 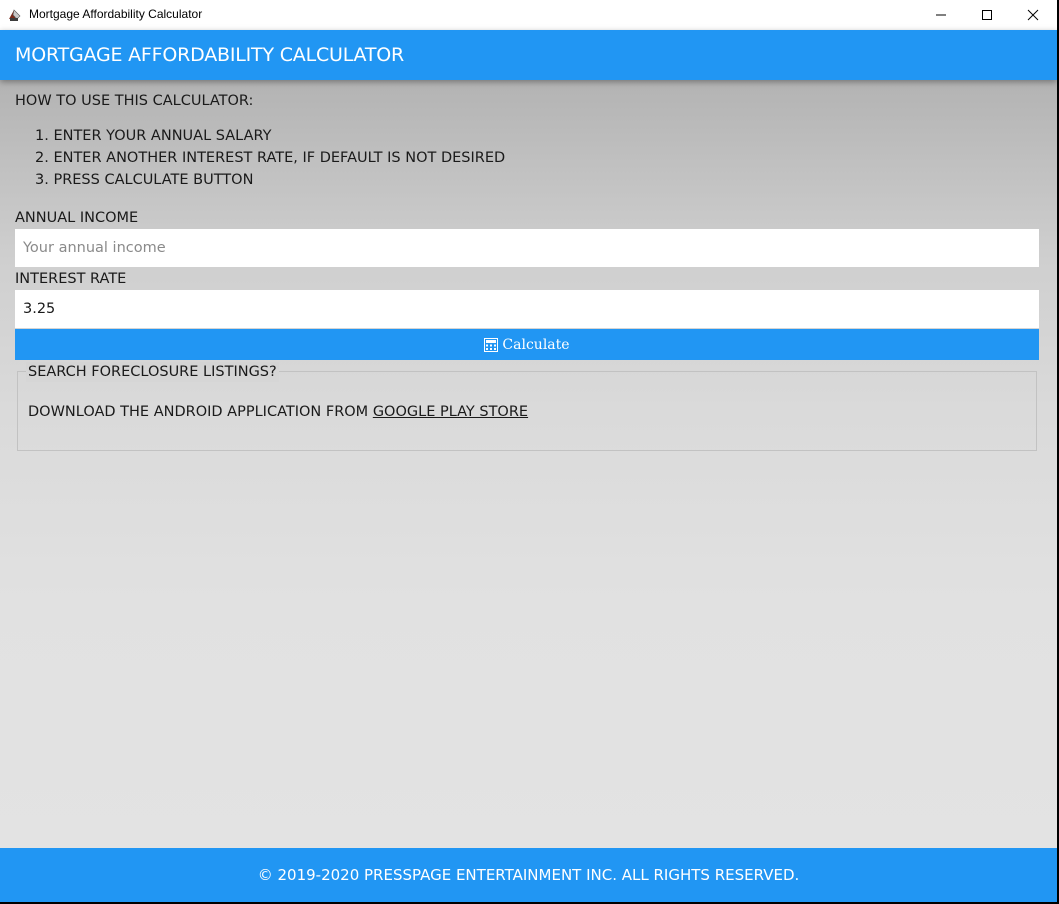 I want to click on maximize-icon, so click(x=987, y=15).